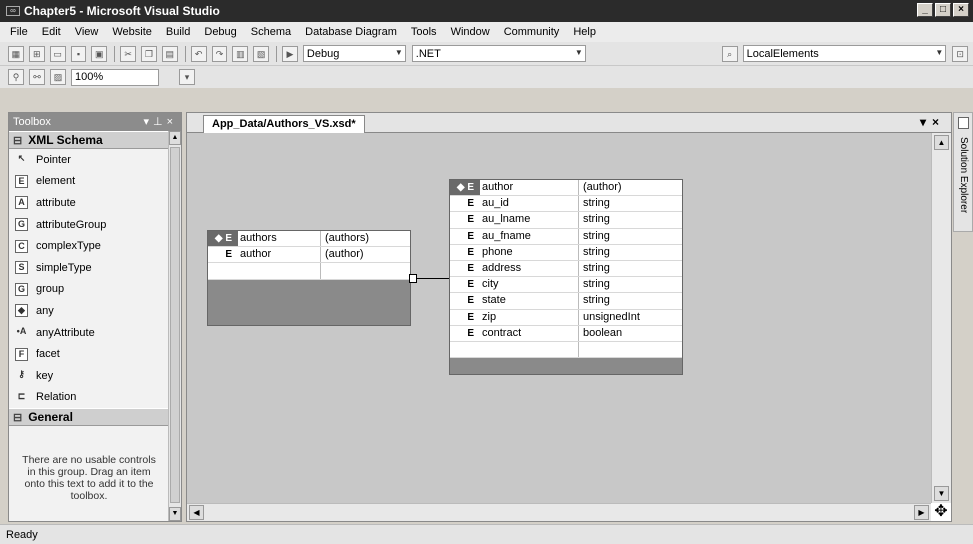 The image size is (973, 544). Describe the element at coordinates (128, 53) in the screenshot. I see `cut-icon: ✂` at that location.